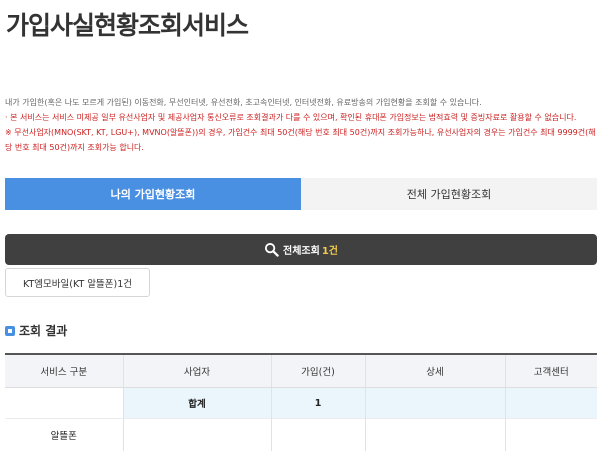 This screenshot has height=451, width=600. I want to click on results-section-header: 조회 결과, so click(36, 330).